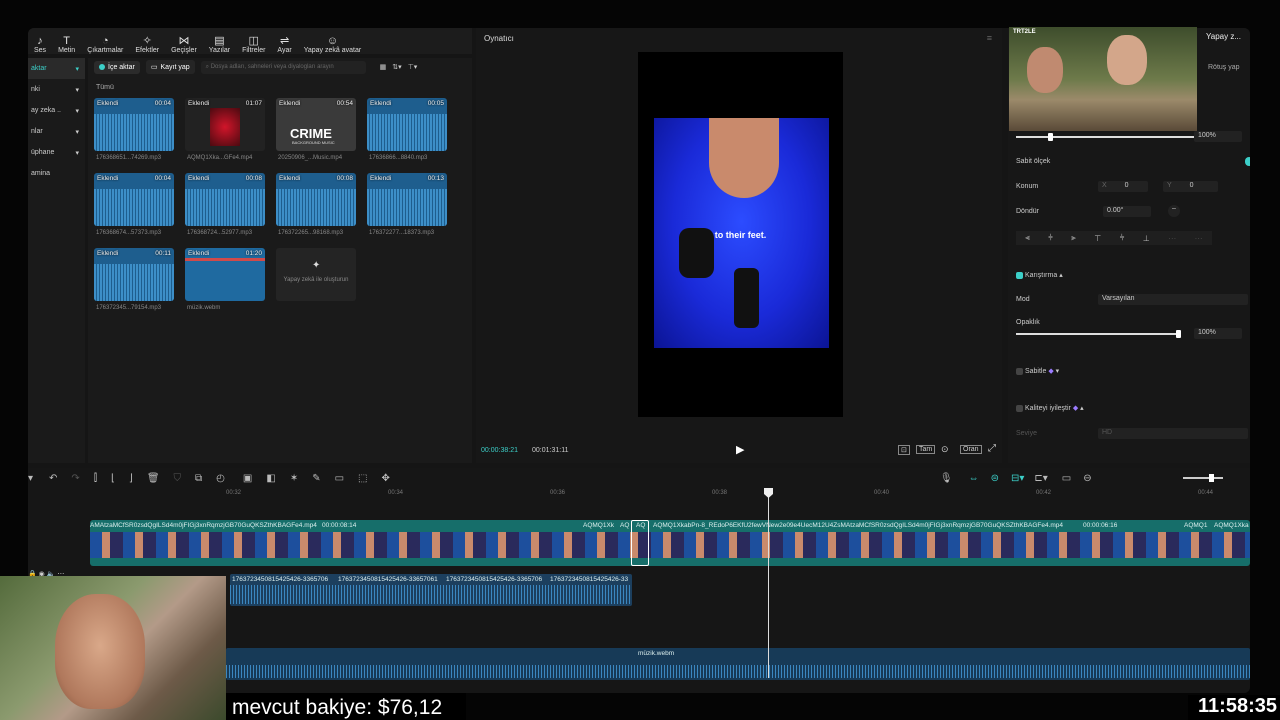  Describe the element at coordinates (56, 173) in the screenshot. I see `sidebar-item-5: amina` at that location.